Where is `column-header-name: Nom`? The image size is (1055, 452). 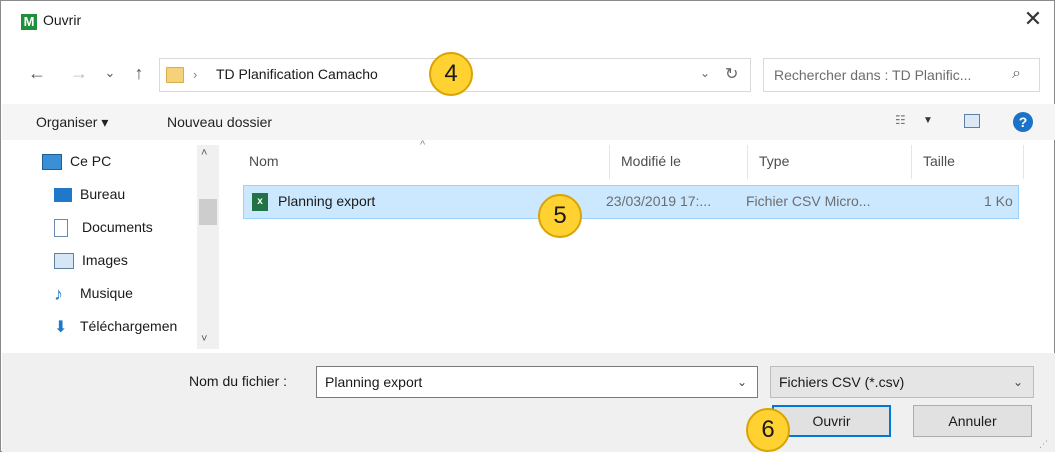
column-header-name: Nom is located at coordinates (264, 161).